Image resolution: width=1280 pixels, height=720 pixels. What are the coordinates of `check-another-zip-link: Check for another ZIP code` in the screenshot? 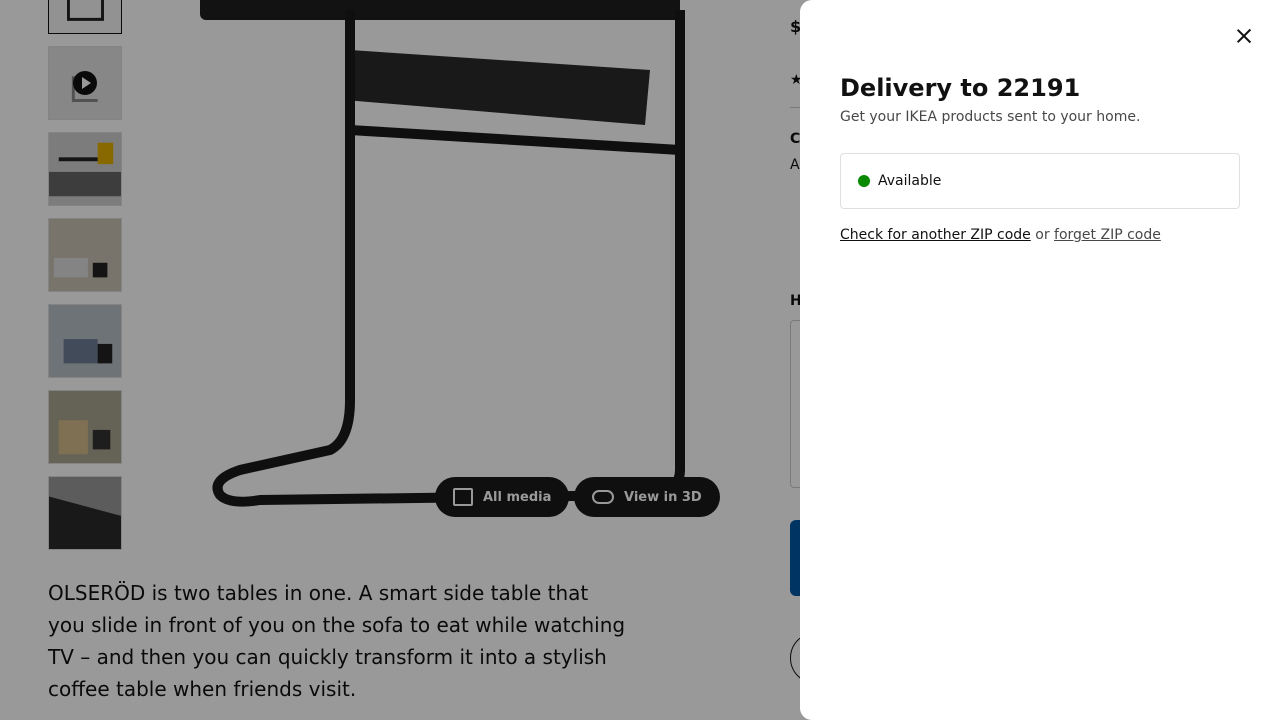 It's located at (935, 235).